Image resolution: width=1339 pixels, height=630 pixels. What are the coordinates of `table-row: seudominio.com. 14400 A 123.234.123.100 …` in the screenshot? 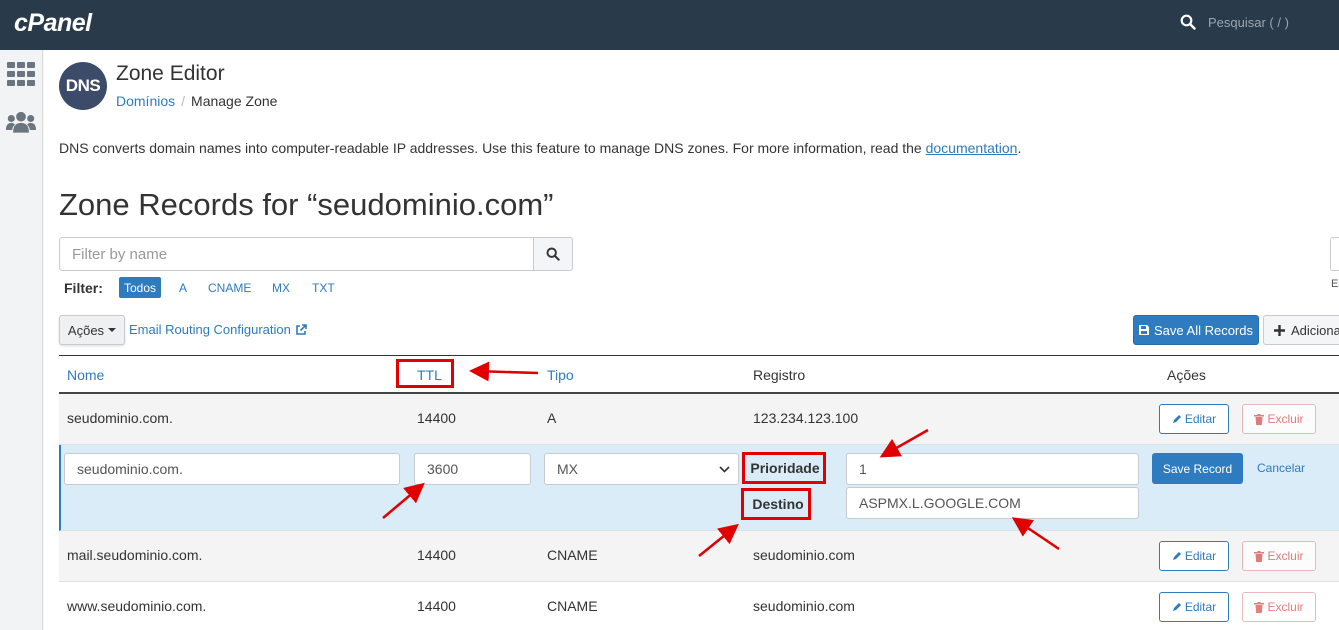 It's located at (699, 419).